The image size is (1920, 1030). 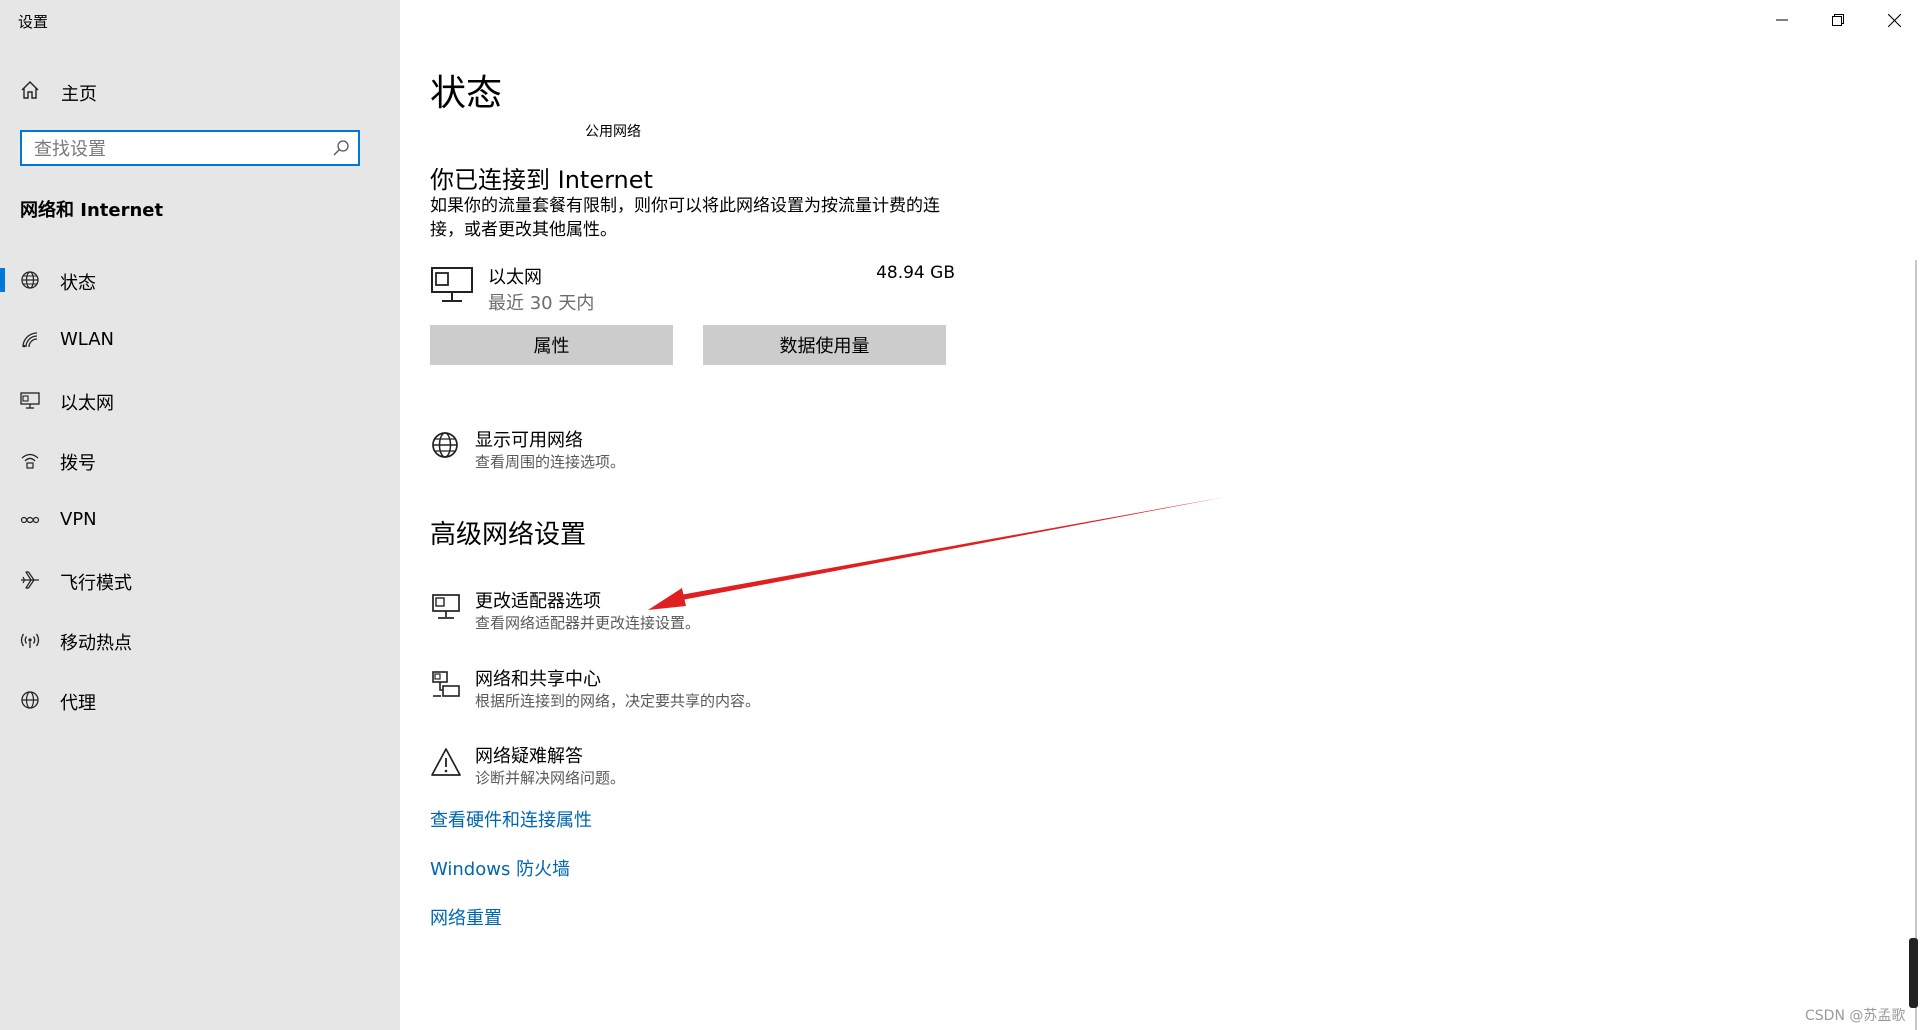 I want to click on minimize-icon, so click(x=1782, y=20).